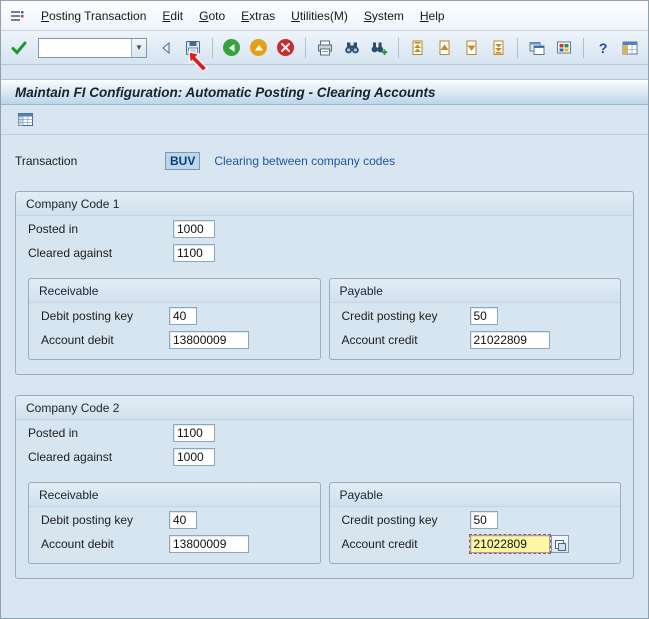 Image resolution: width=649 pixels, height=619 pixels. What do you see at coordinates (87, 316) in the screenshot?
I see `debit-posting-key-label: Debit posting key` at bounding box center [87, 316].